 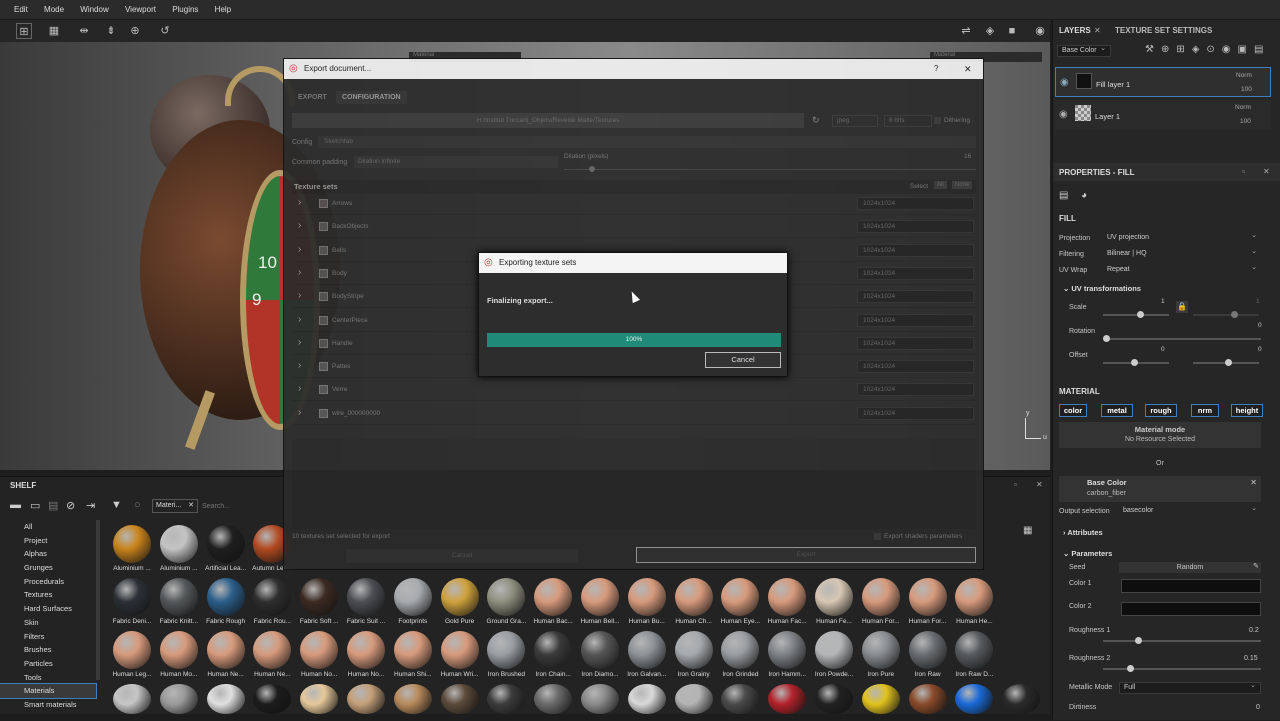 I want to click on roughness-2-slider-knob, so click(x=1130, y=668).